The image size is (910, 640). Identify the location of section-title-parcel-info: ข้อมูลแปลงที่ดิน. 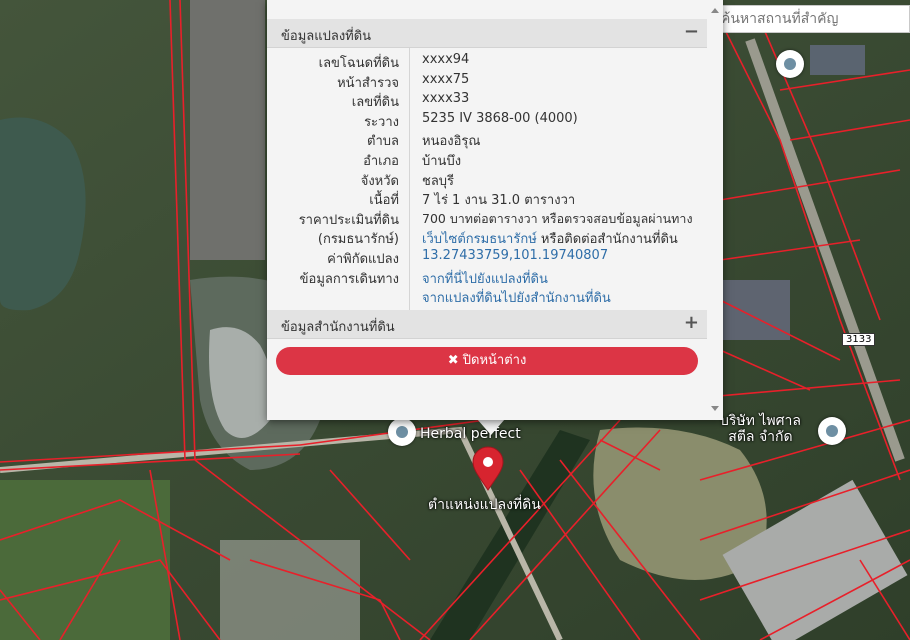
(326, 36).